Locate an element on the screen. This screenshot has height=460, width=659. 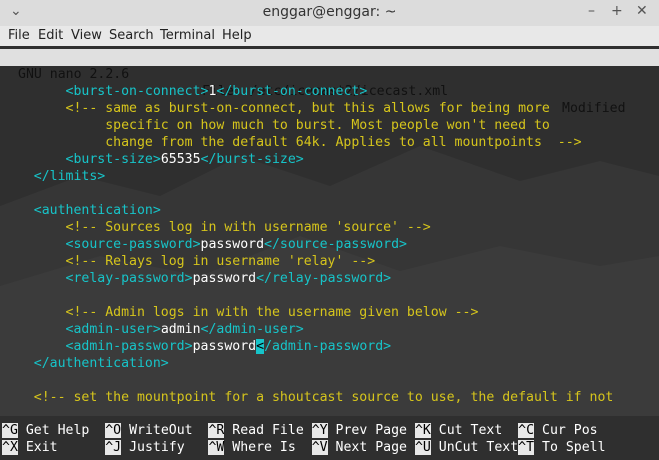
menu-file: File is located at coordinates (19, 35).